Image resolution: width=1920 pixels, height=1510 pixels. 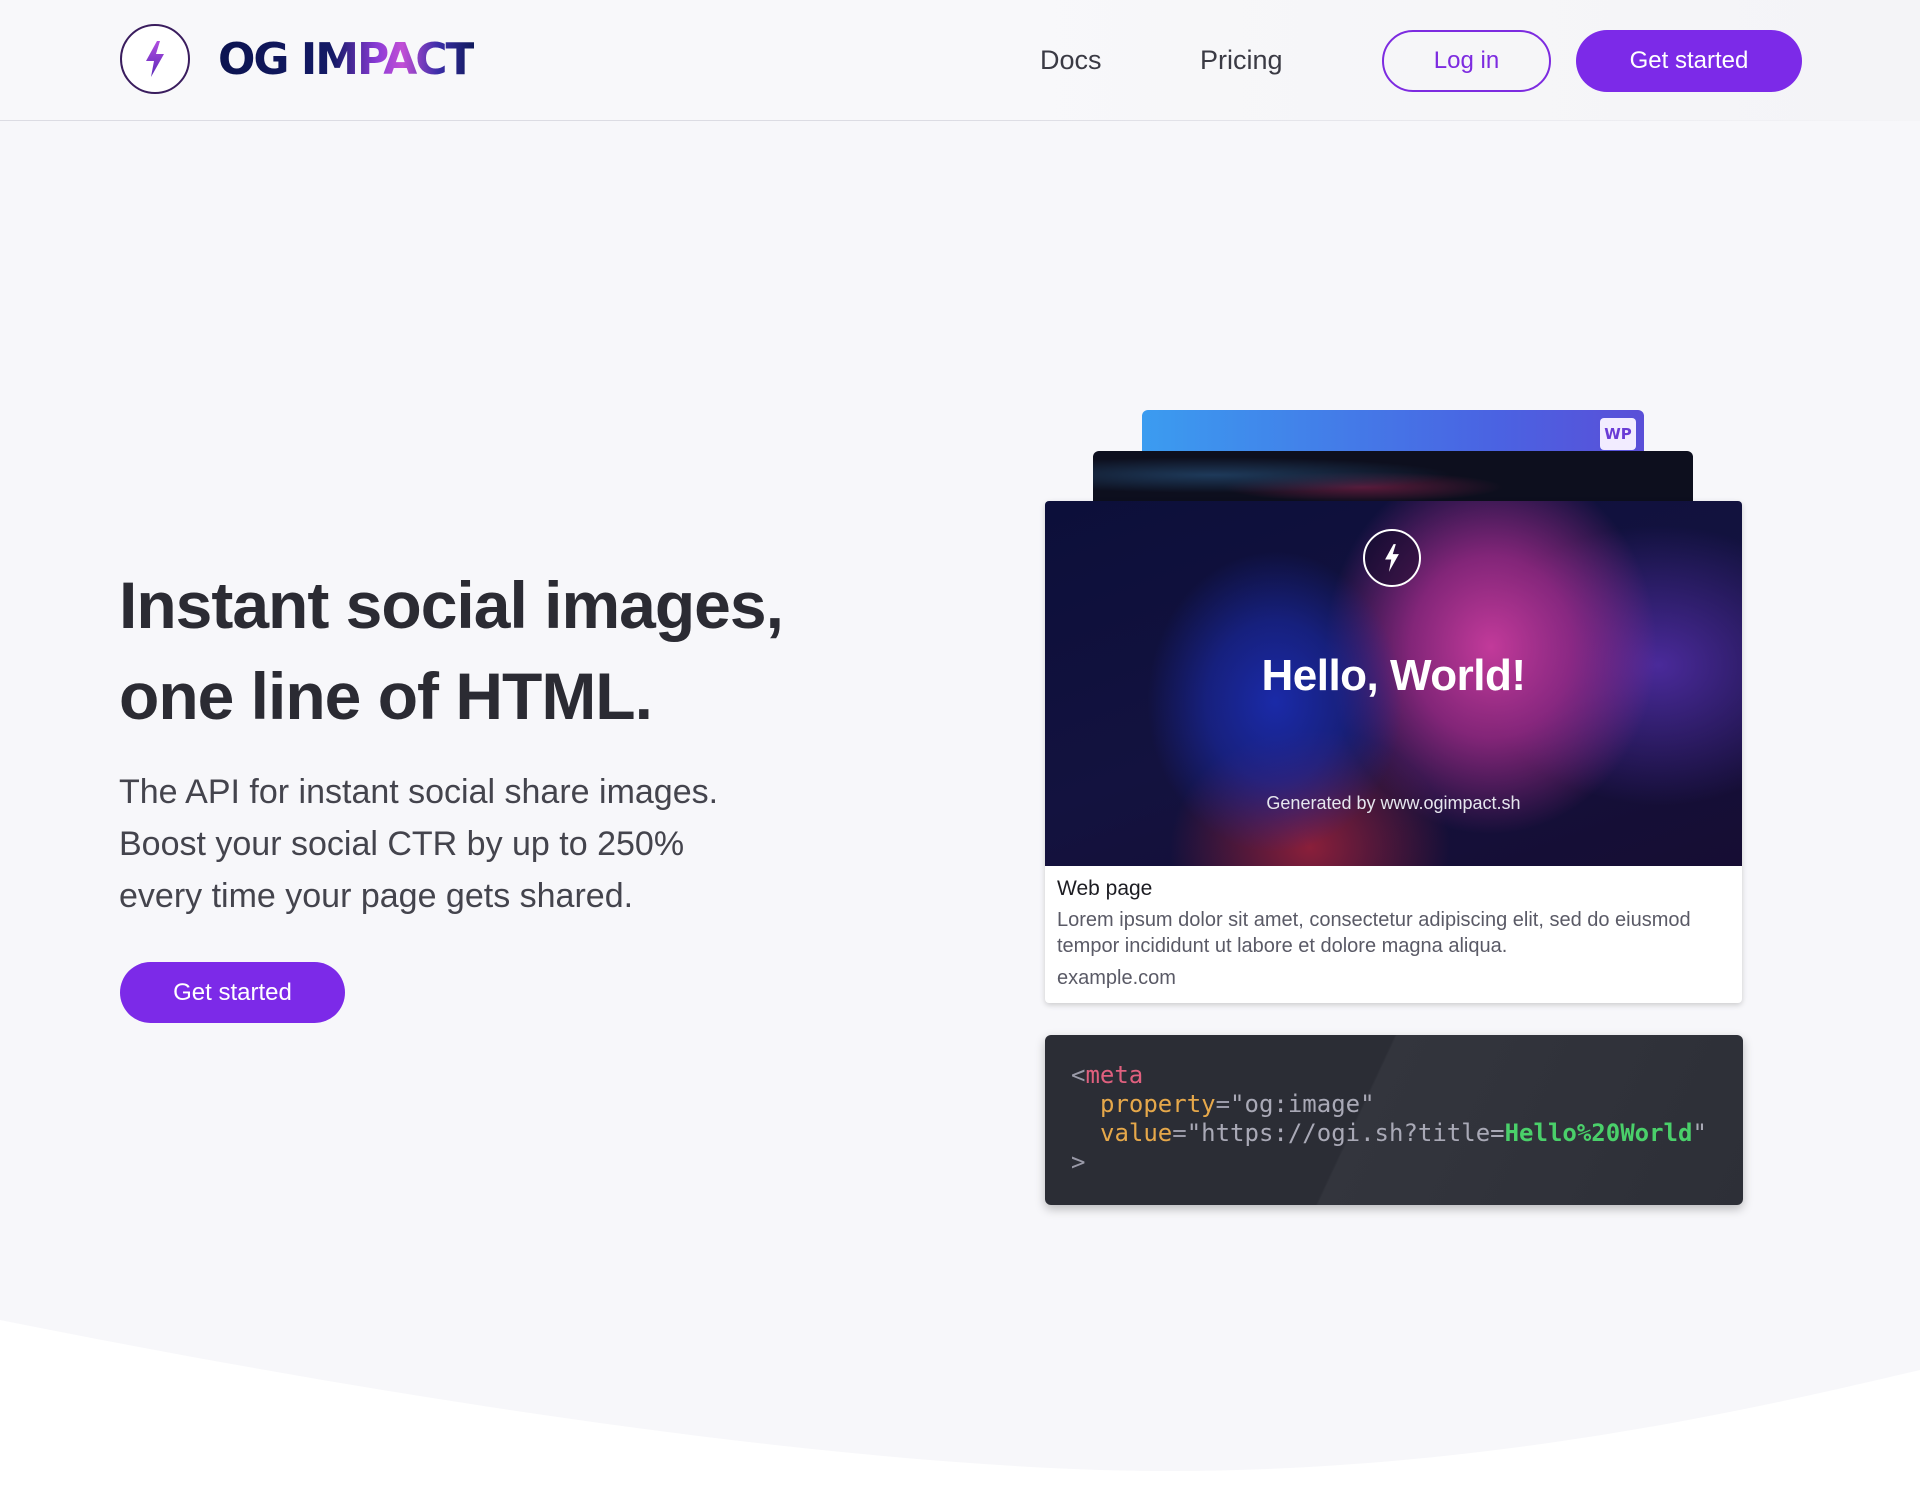 I want to click on code-attr-property: property, so click(x=1158, y=1104).